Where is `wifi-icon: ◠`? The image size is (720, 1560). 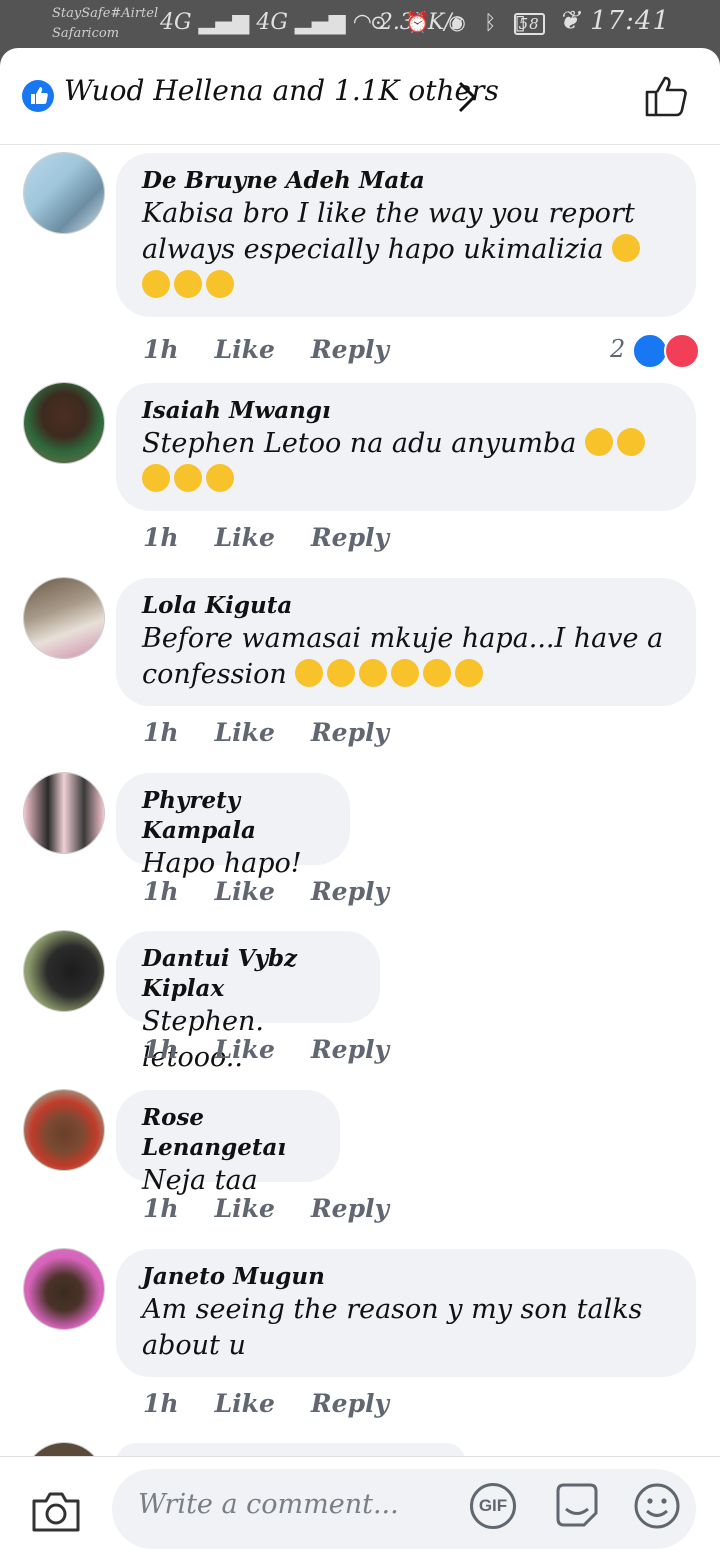 wifi-icon: ◠ is located at coordinates (362, 22).